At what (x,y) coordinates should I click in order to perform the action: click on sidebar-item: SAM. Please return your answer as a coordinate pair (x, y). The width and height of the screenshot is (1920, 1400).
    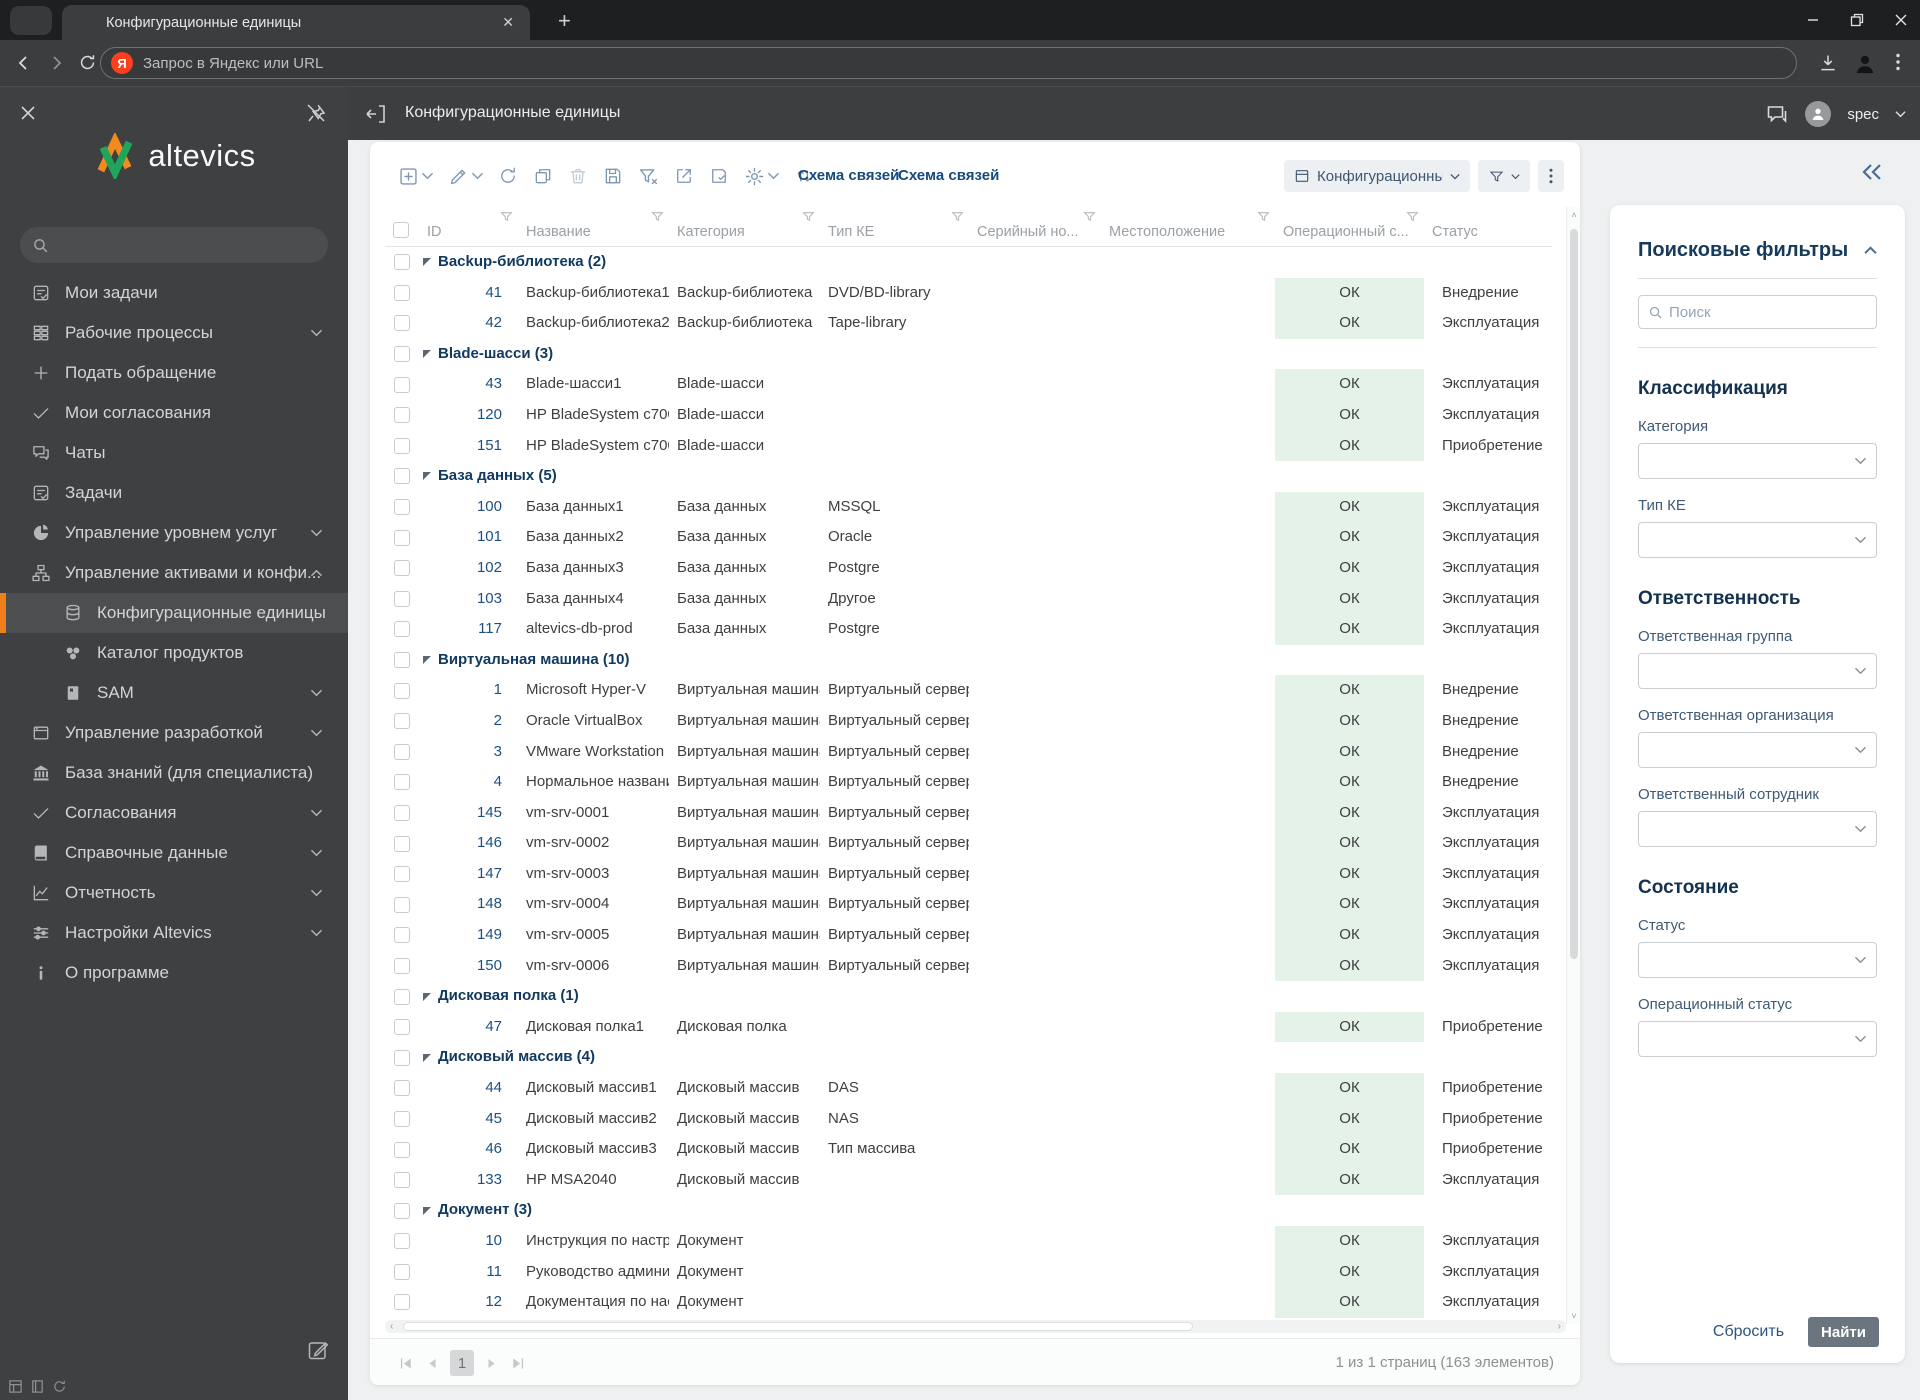
    Looking at the image, I should click on (174, 693).